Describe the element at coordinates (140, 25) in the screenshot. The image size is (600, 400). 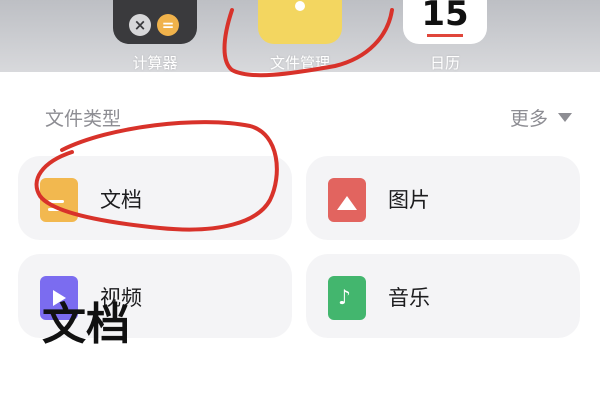
I see `calculator-multiply-key: ×` at that location.